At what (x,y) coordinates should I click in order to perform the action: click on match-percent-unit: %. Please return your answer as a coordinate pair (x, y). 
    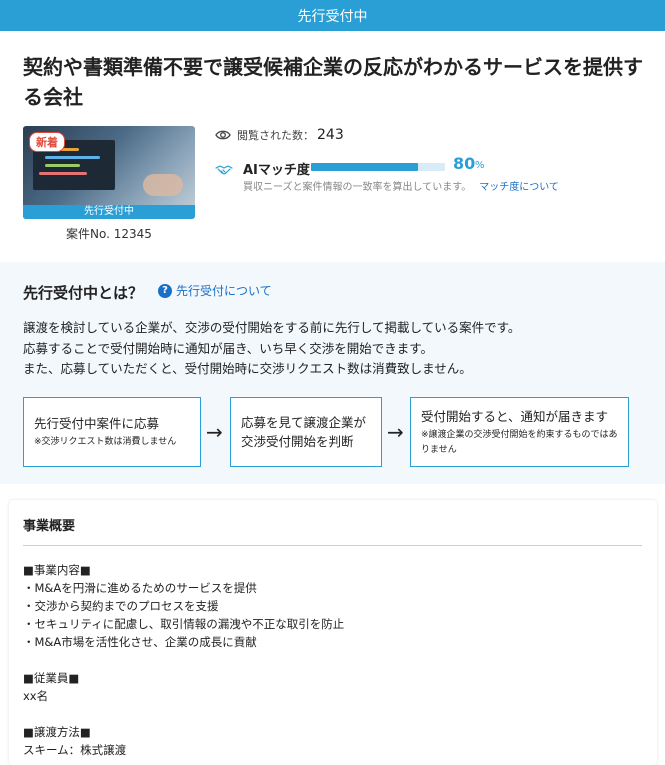
    Looking at the image, I should click on (480, 165).